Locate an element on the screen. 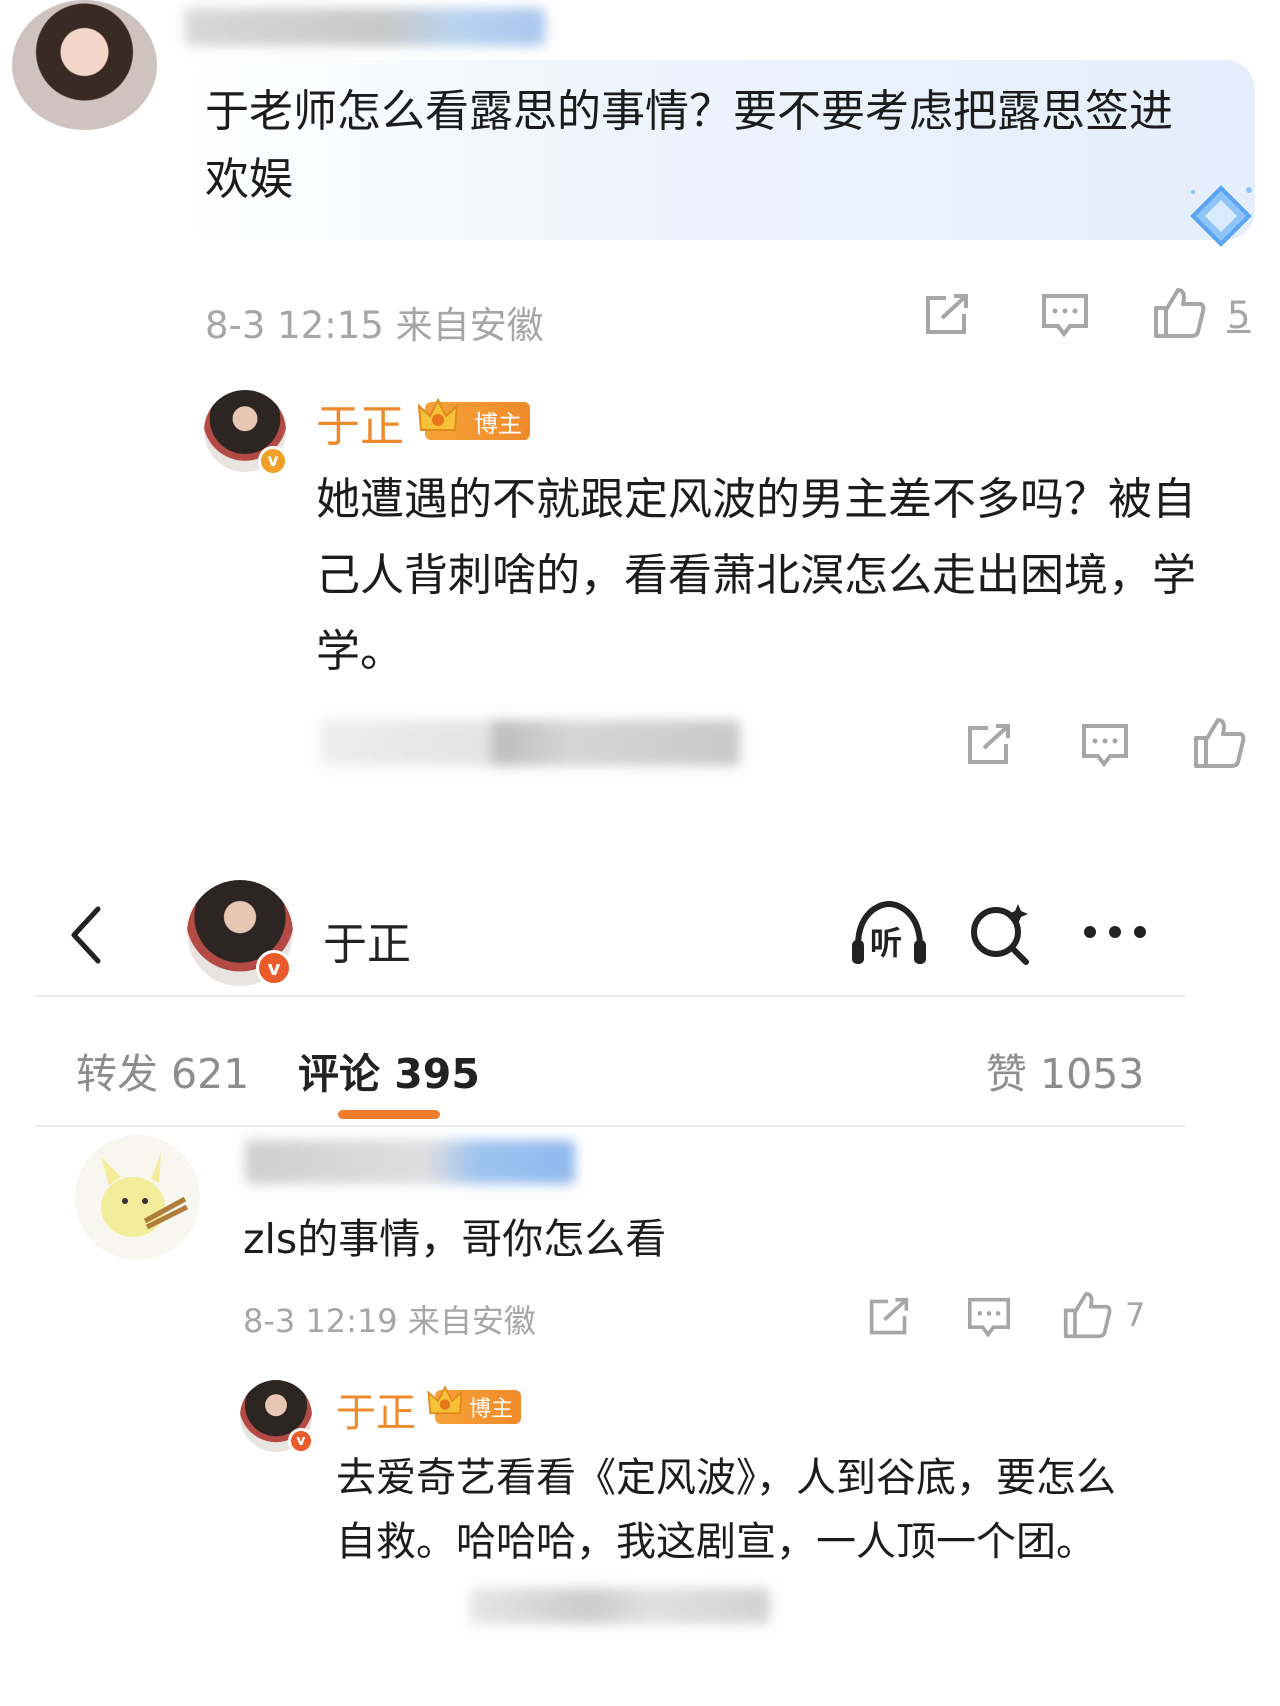 This screenshot has width=1280, height=1706. more-icon is located at coordinates (1115, 932).